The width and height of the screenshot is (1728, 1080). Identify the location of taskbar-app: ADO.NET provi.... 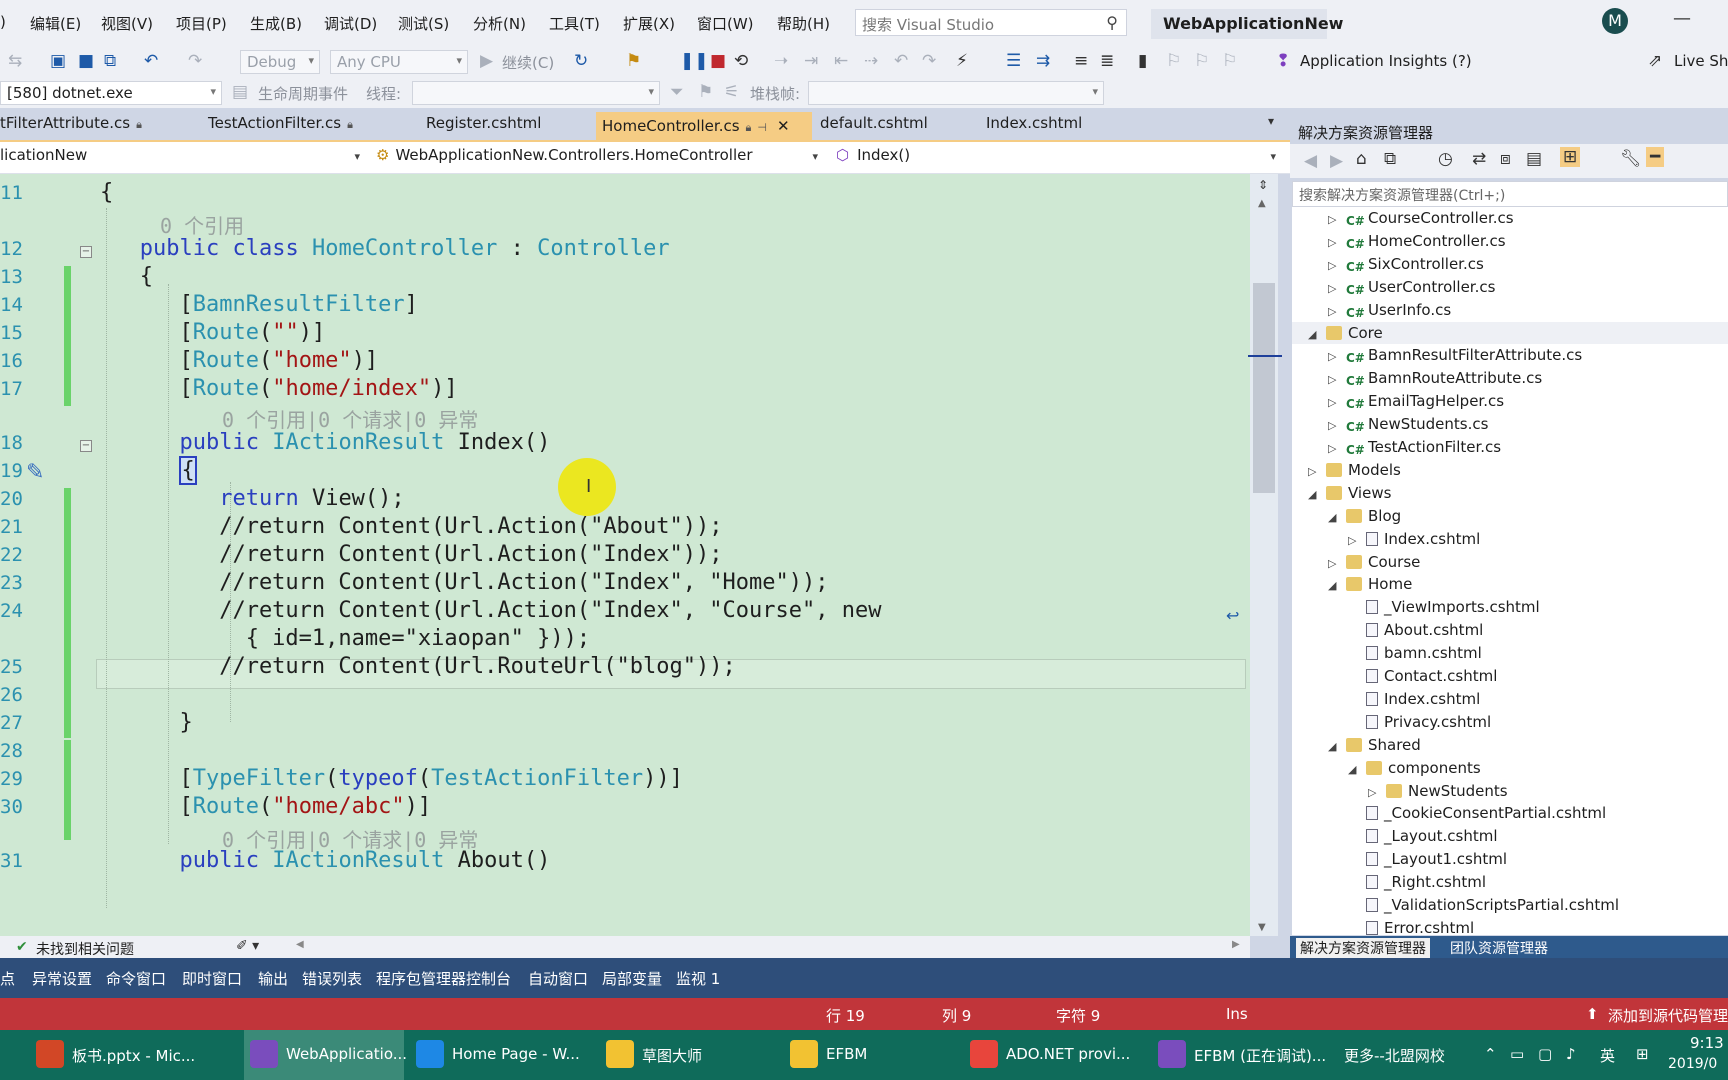
(1054, 1055).